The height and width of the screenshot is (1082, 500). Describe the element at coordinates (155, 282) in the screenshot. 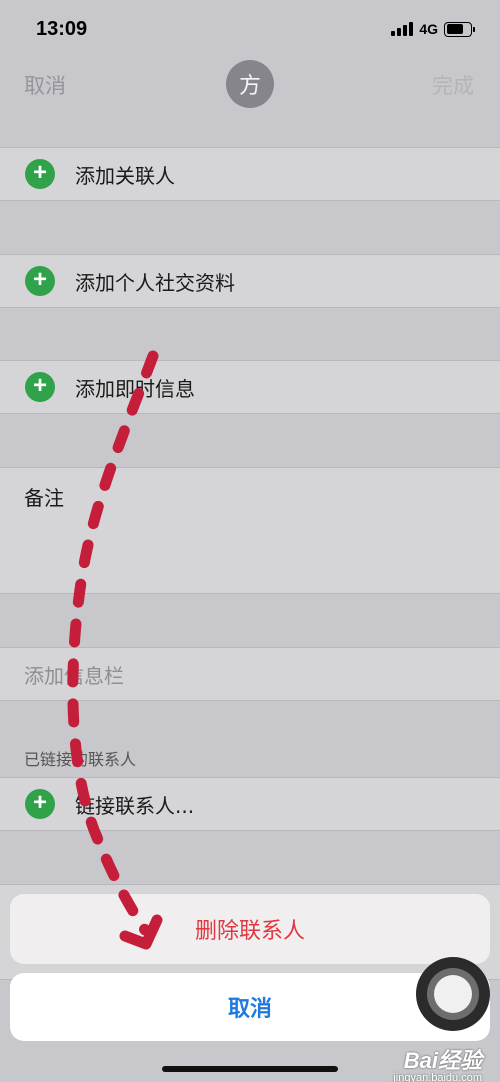

I see `add-social-profile-label: 添加个人社交资料` at that location.